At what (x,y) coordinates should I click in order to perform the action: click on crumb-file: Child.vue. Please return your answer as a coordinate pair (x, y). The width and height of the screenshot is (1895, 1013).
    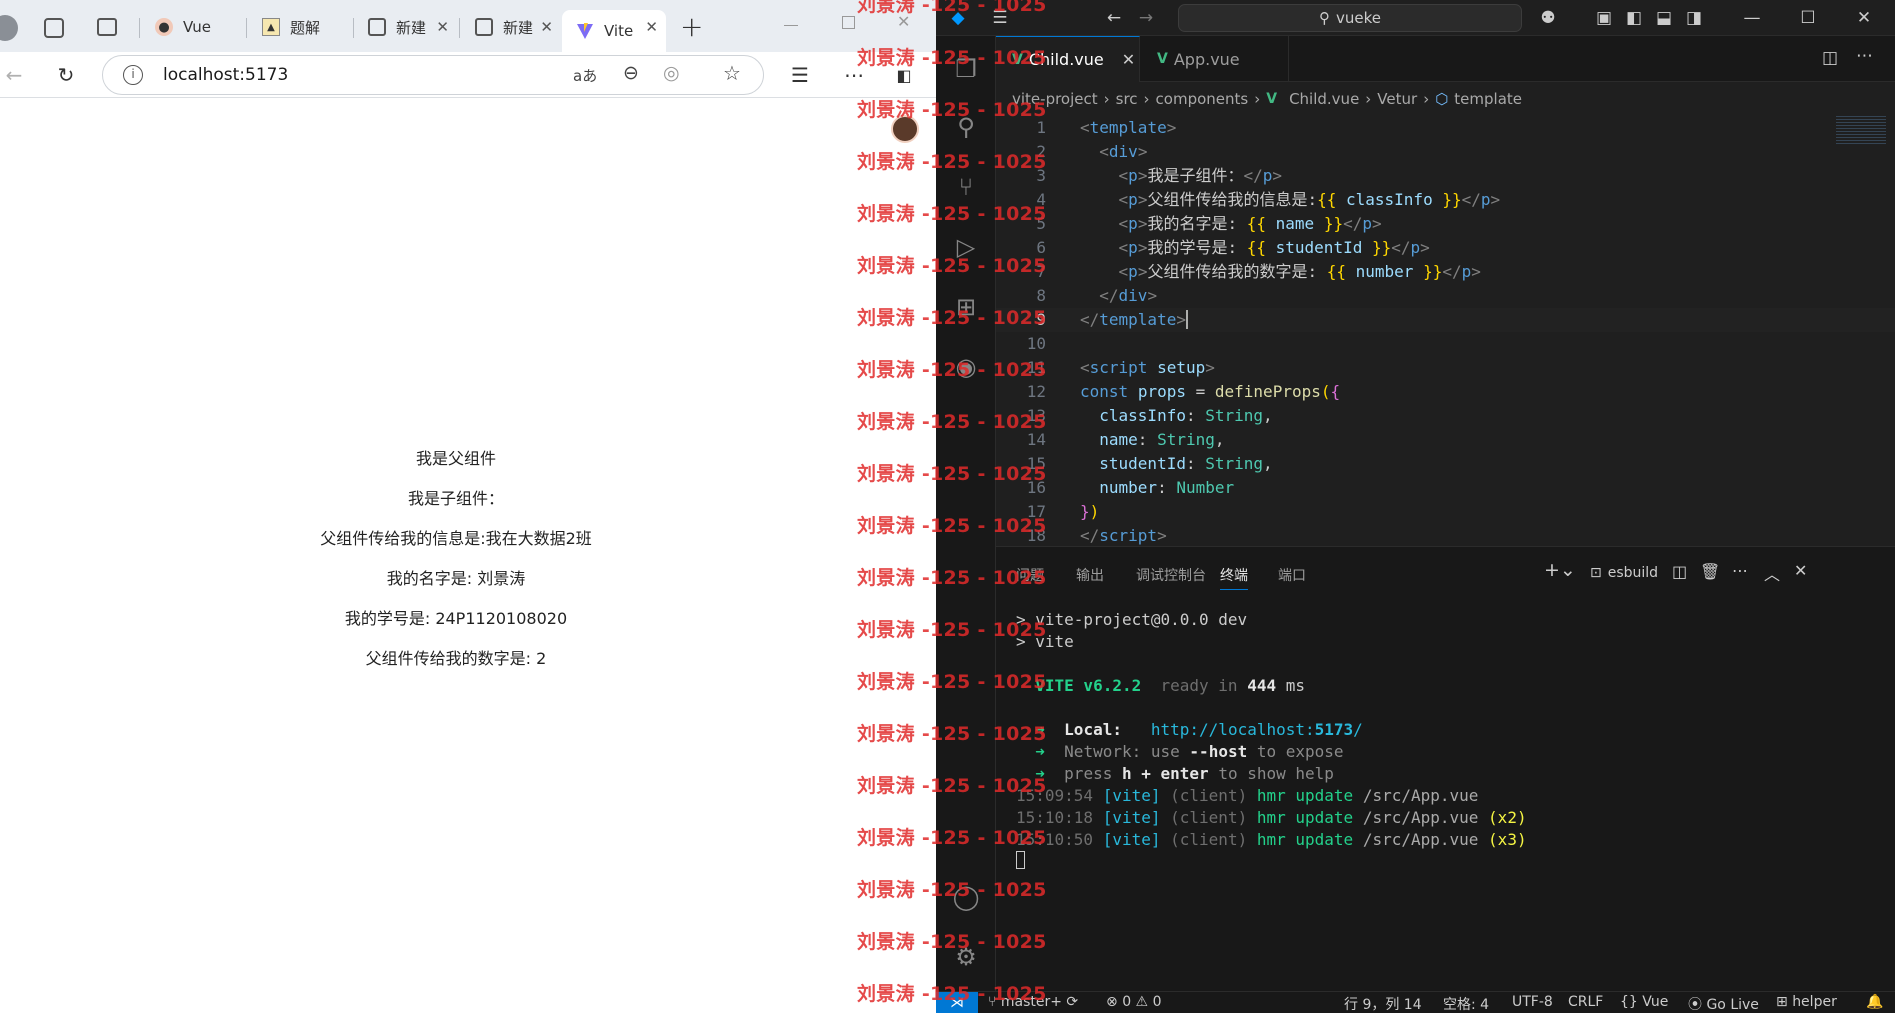
    Looking at the image, I should click on (1324, 99).